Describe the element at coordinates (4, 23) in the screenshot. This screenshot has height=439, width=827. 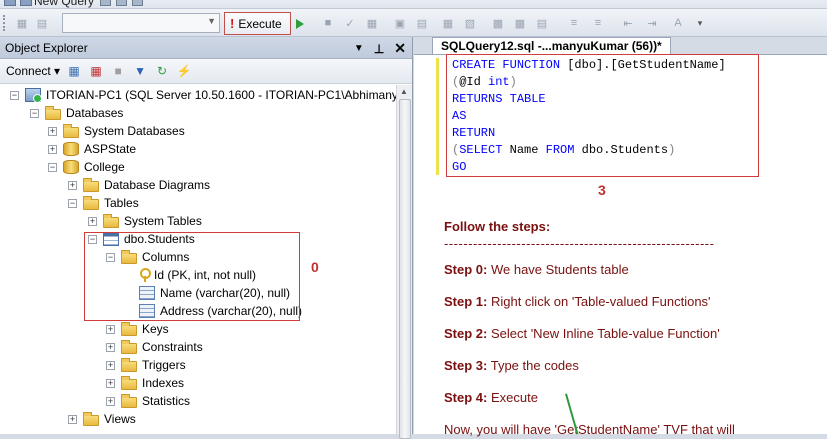
I see `toolbar-grip` at that location.